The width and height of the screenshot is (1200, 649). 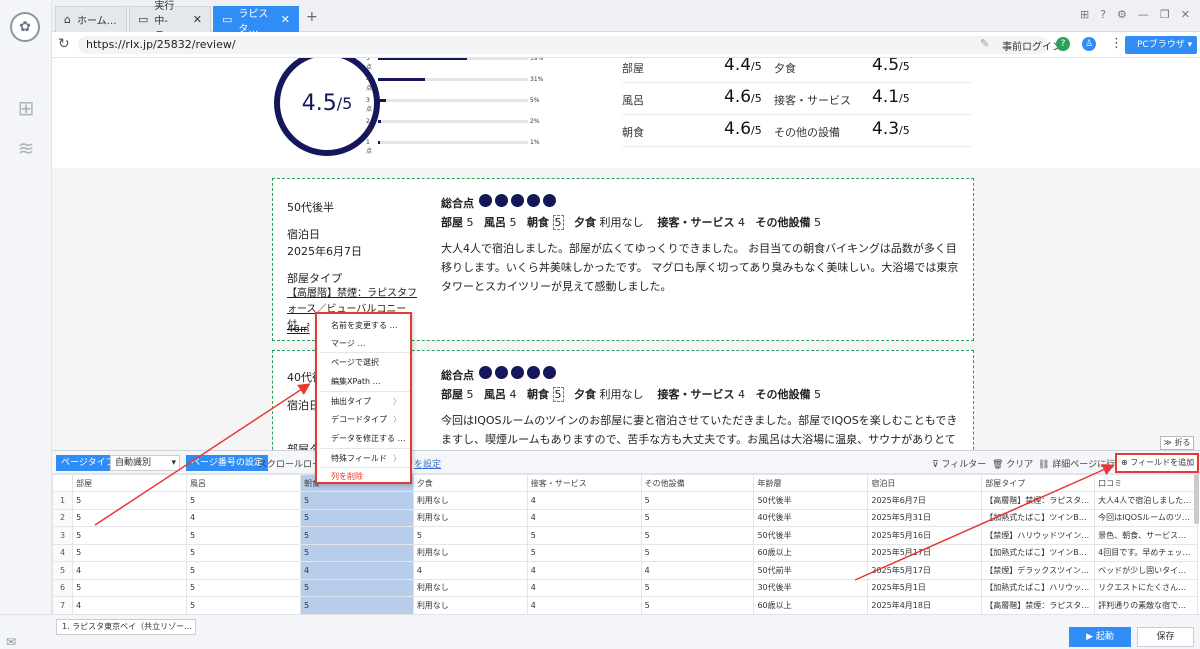 What do you see at coordinates (1161, 45) in the screenshot?
I see `pc-browser-button: PCブラウザ ▾` at bounding box center [1161, 45].